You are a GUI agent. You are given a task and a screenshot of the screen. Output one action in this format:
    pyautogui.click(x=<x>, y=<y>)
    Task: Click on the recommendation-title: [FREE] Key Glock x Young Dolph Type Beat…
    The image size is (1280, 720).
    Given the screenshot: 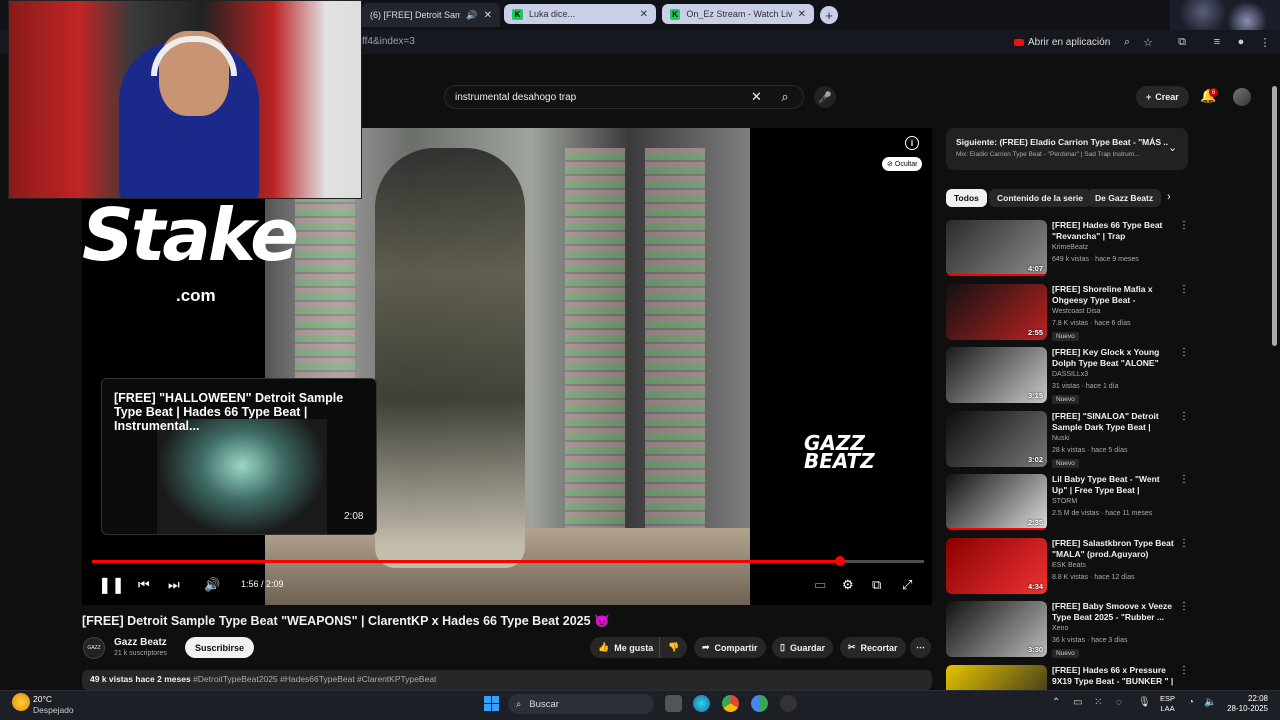 What is the action you would take?
    pyautogui.click(x=1114, y=358)
    